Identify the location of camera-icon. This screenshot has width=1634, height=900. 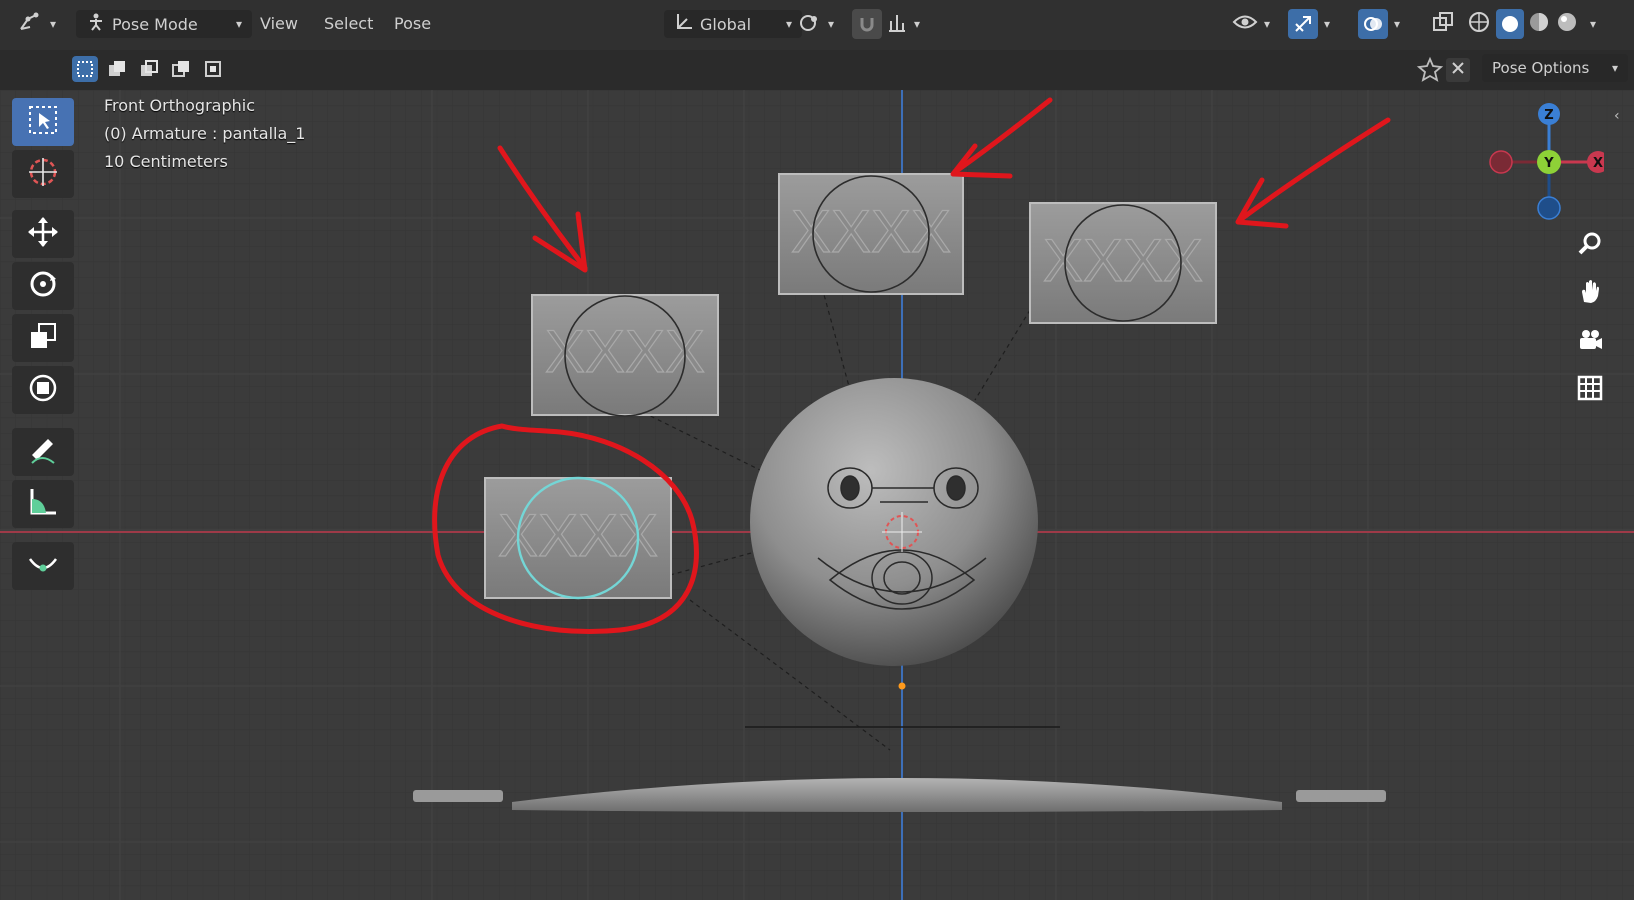
(1590, 342).